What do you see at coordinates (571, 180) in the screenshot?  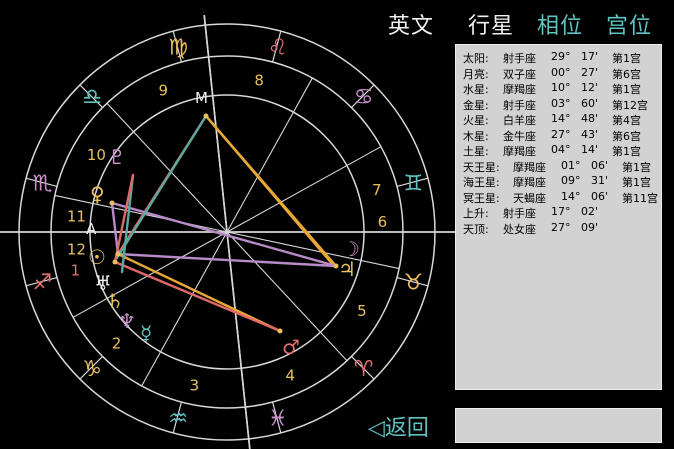 I see `planet-degree: 09°` at bounding box center [571, 180].